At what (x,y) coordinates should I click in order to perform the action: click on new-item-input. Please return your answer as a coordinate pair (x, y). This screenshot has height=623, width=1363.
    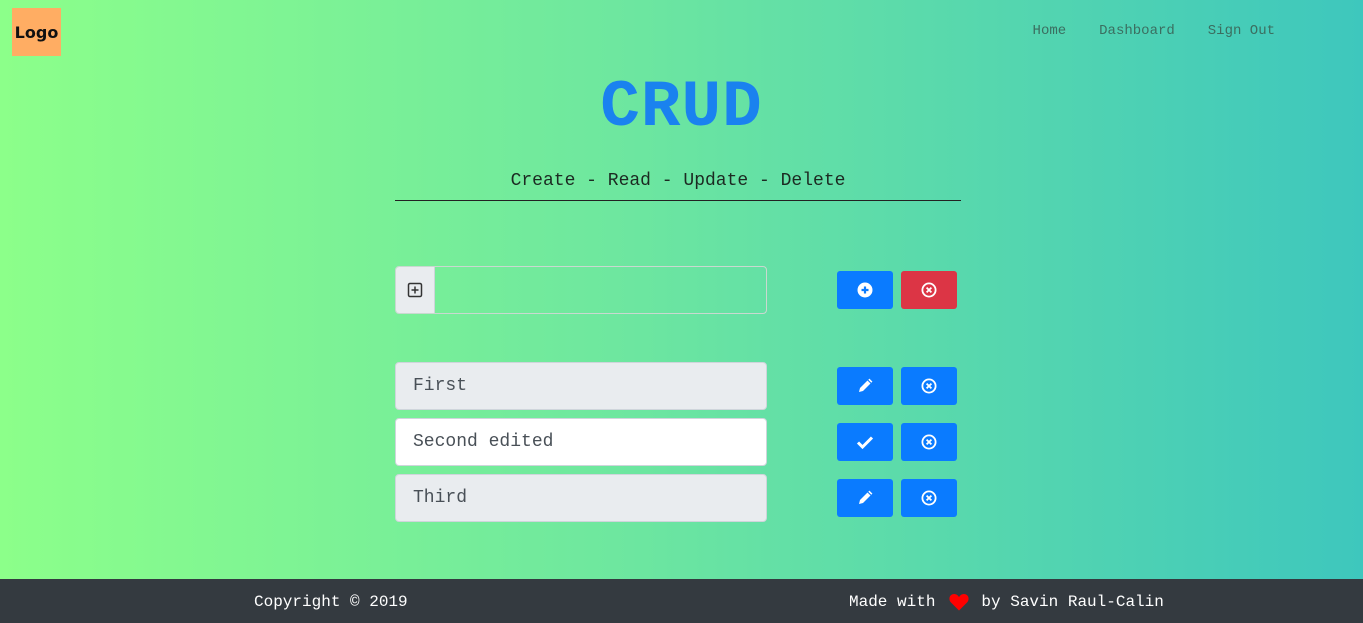
    Looking at the image, I should click on (600, 290).